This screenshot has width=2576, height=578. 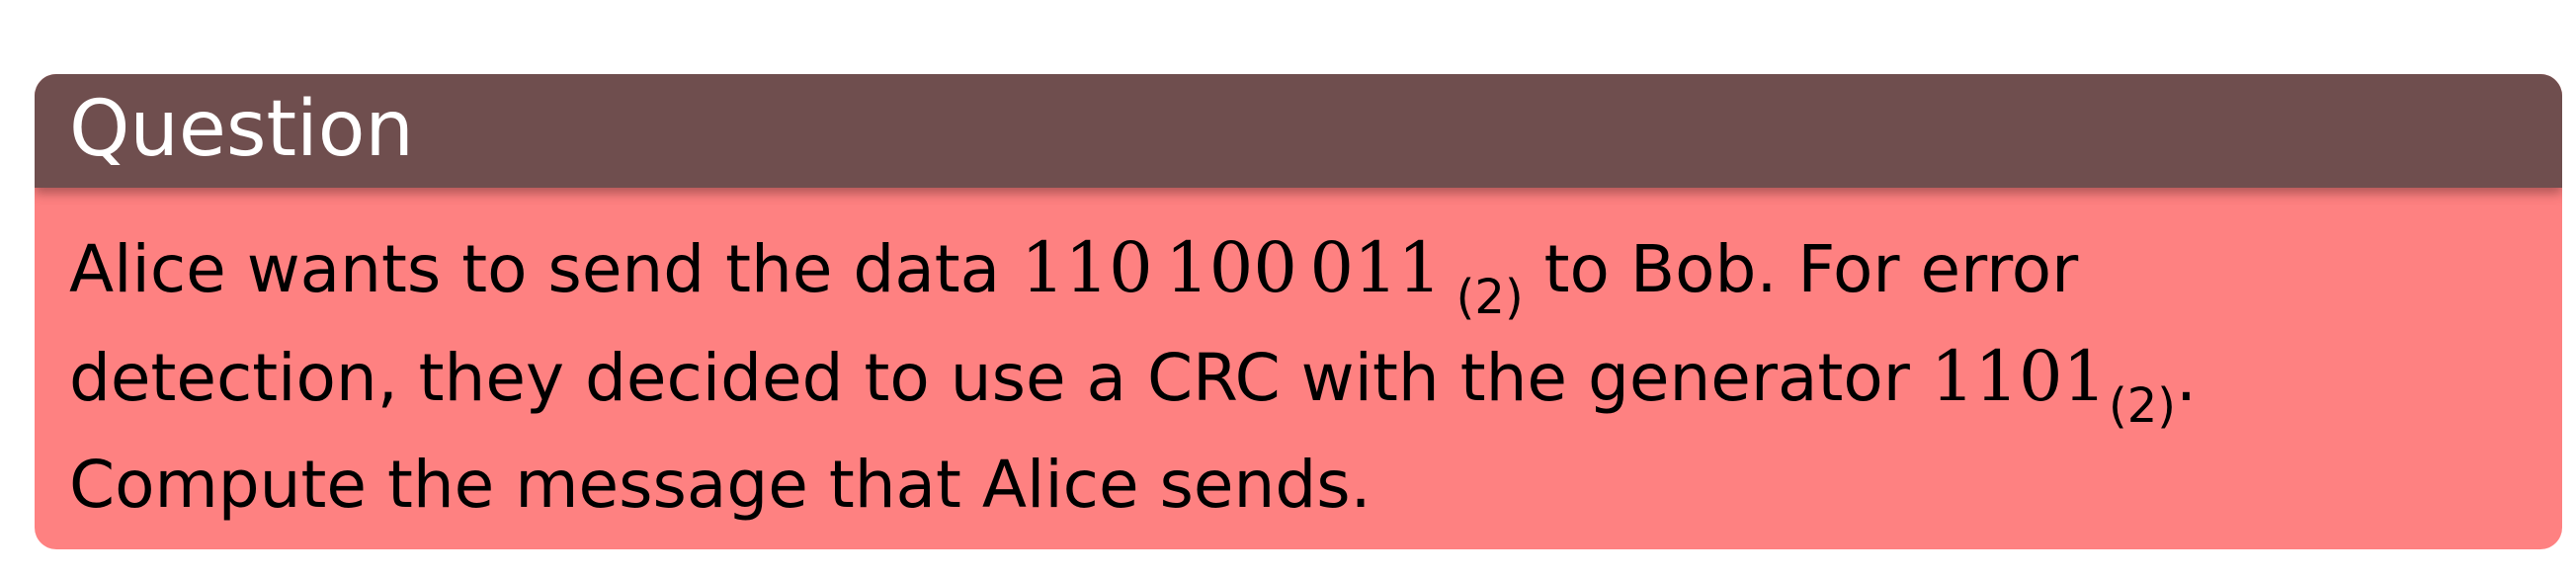 I want to click on data-binary-number: 110 100 011 (2), so click(x=1272, y=276).